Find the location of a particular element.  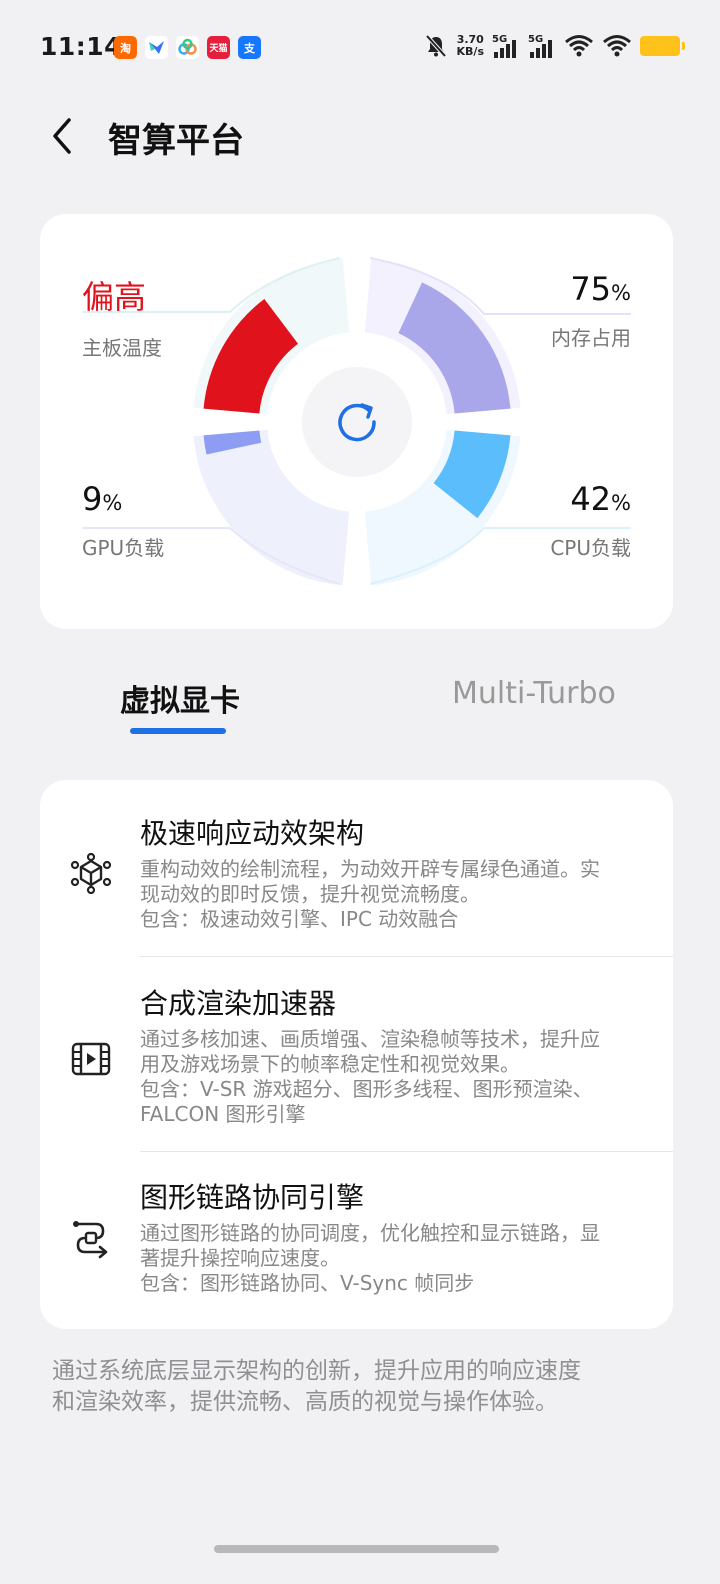

link-route-icon is located at coordinates (90, 1240).